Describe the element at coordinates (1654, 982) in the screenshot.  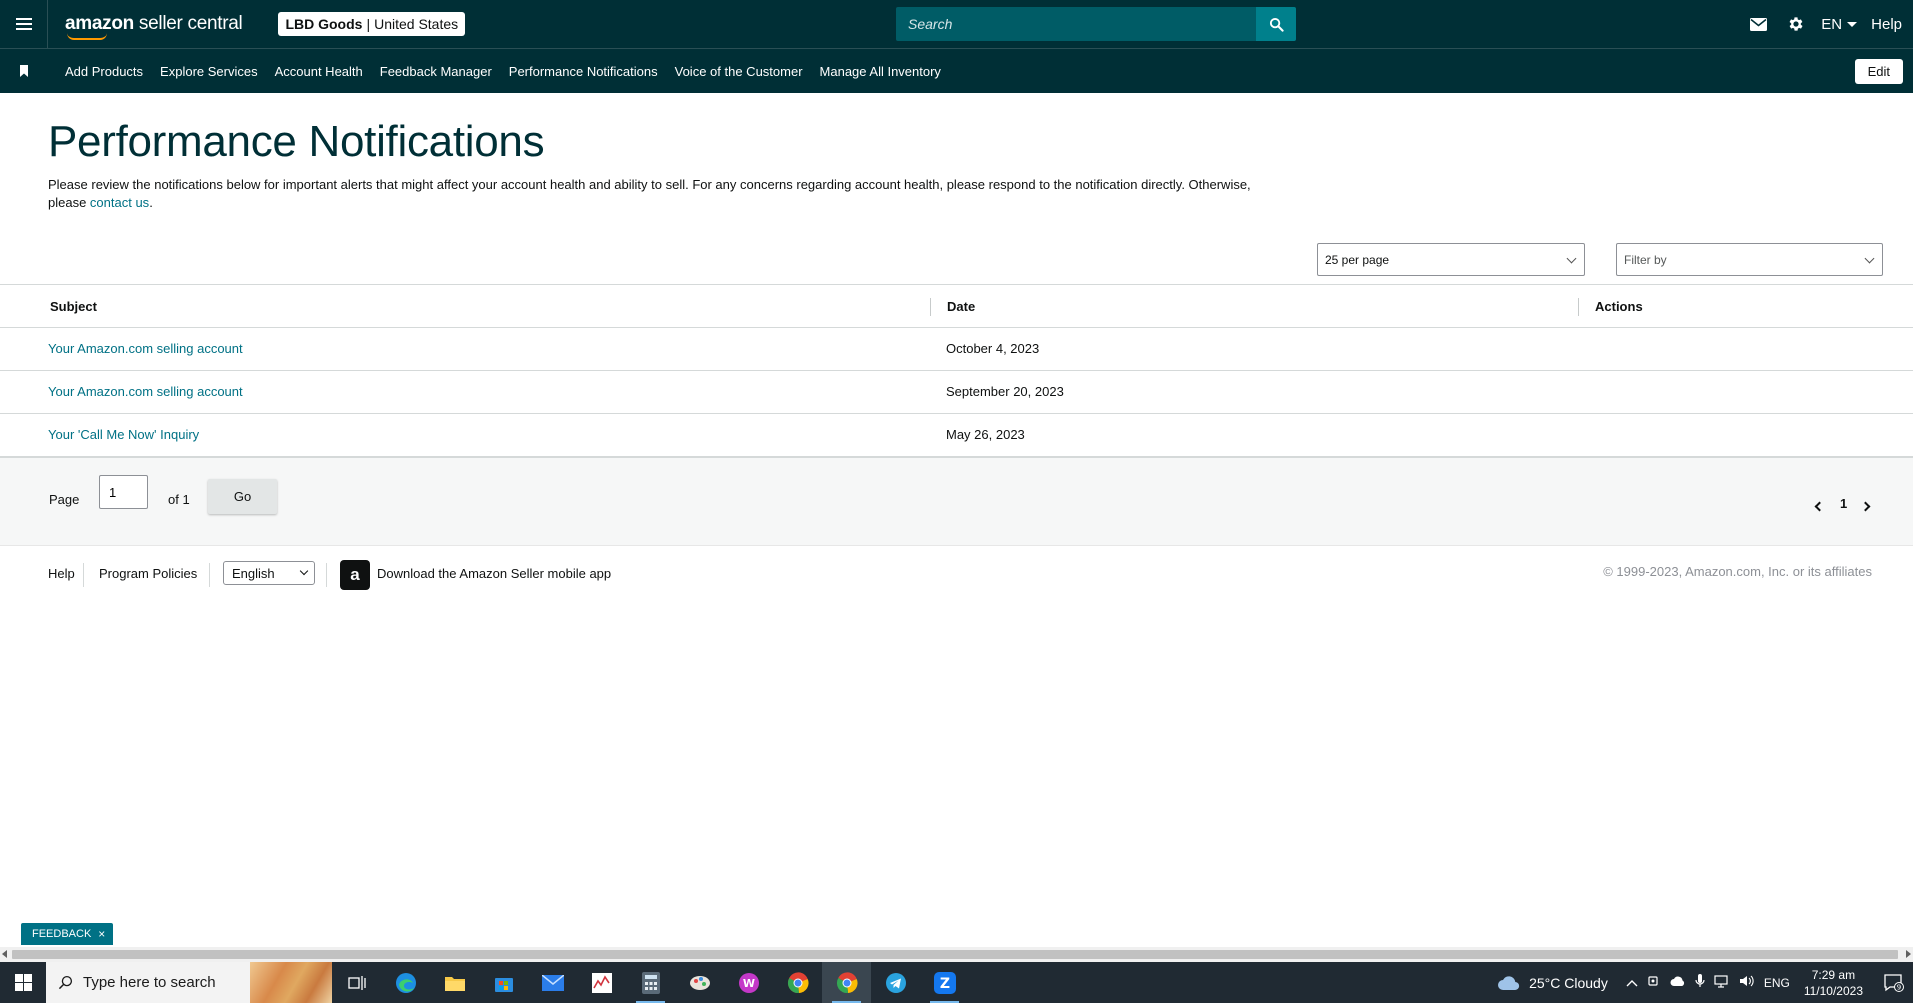
I see `meet-now-icon` at that location.